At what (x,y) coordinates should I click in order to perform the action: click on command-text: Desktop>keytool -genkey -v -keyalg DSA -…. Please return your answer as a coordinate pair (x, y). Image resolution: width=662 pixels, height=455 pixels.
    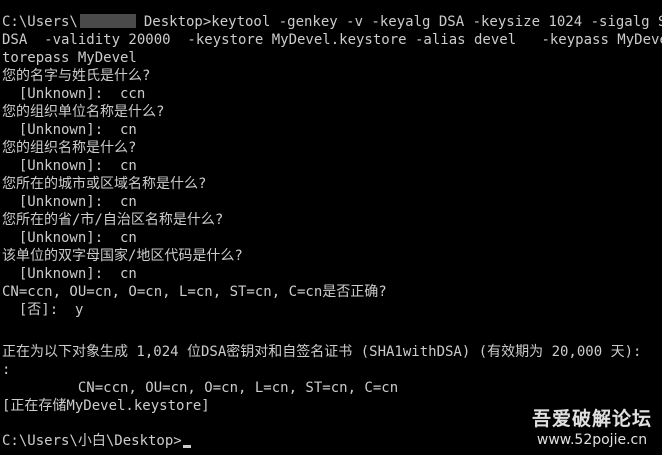
    Looking at the image, I should click on (402, 22).